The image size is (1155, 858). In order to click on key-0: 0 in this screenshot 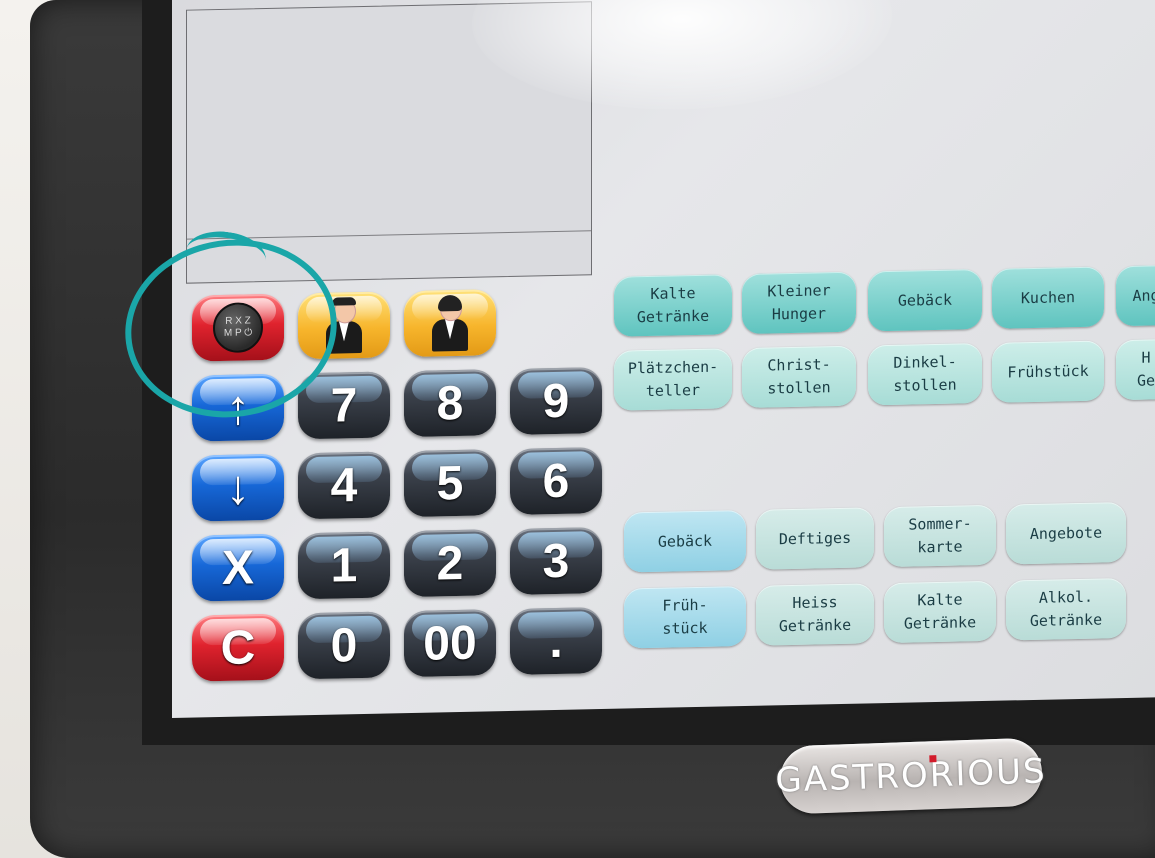, I will do `click(344, 645)`.